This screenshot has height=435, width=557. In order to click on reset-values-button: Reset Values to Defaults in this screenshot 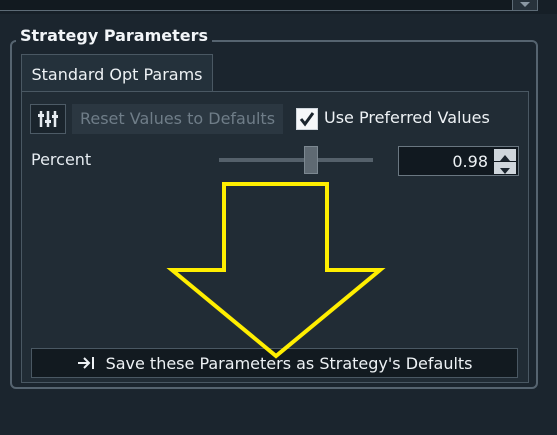, I will do `click(177, 119)`.